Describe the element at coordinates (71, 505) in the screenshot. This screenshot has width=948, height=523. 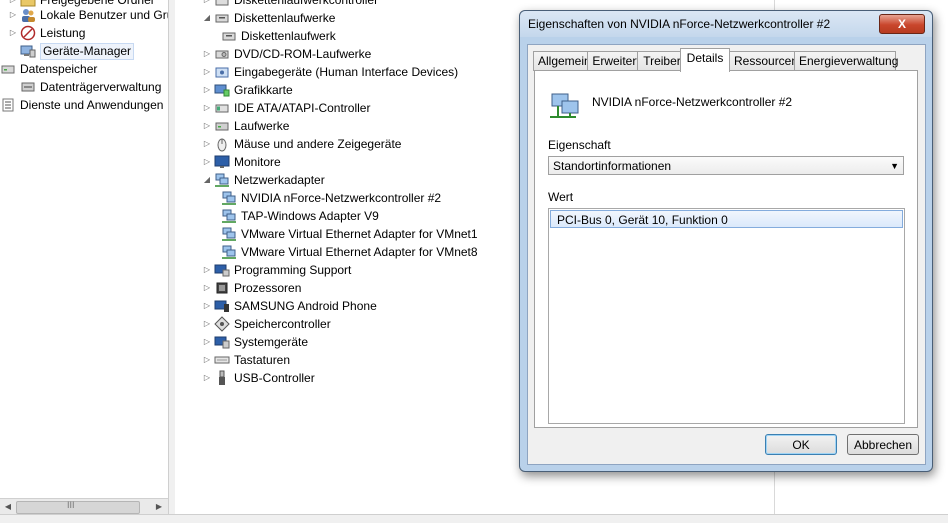
I see `scrollbar-grip-icon: III` at that location.